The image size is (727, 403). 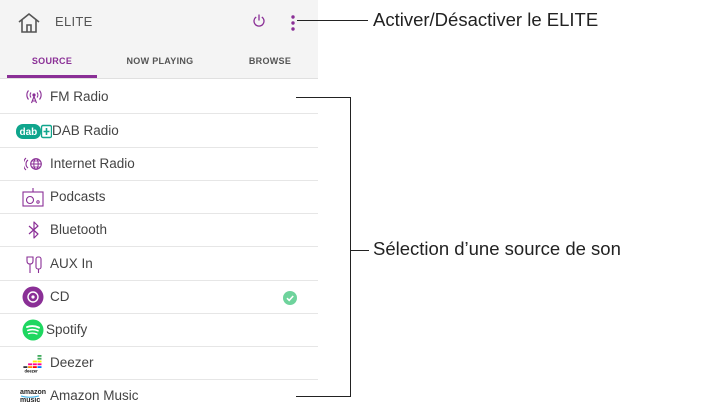 What do you see at coordinates (29, 23) in the screenshot?
I see `home-icon` at bounding box center [29, 23].